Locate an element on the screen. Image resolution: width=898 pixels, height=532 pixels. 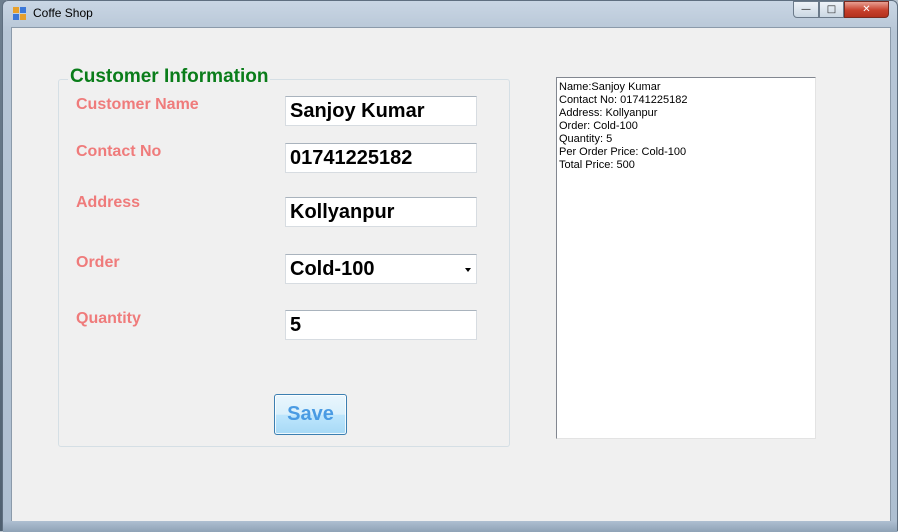
app-icon is located at coordinates (20, 14).